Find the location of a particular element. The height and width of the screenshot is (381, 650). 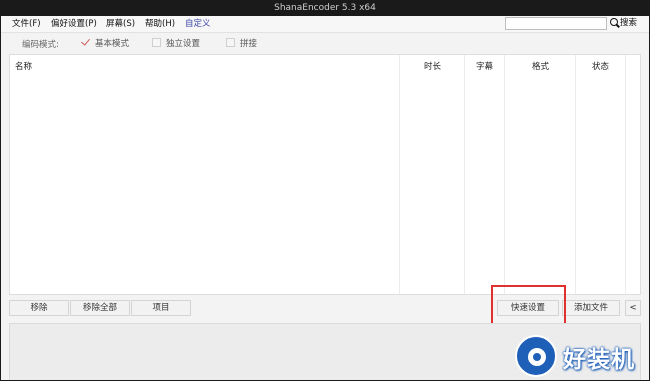

encoding-mode-bar: 编码模式: 基本模式 独立设置 拼接 is located at coordinates (325, 43).